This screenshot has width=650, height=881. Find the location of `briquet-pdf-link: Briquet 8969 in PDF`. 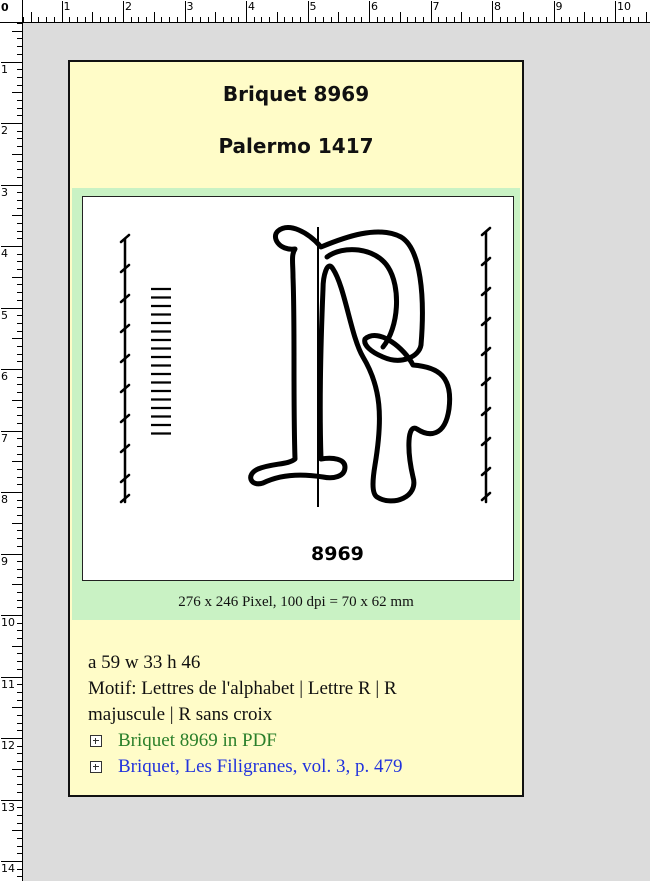

briquet-pdf-link: Briquet 8969 in PDF is located at coordinates (197, 741).